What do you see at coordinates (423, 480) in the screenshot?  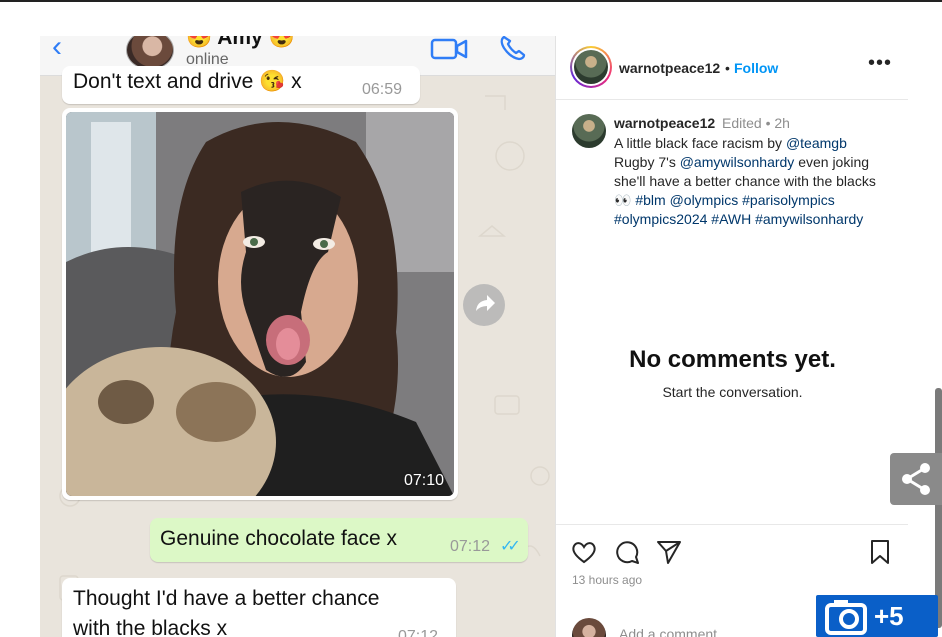 I see `photo-time: 07:10` at bounding box center [423, 480].